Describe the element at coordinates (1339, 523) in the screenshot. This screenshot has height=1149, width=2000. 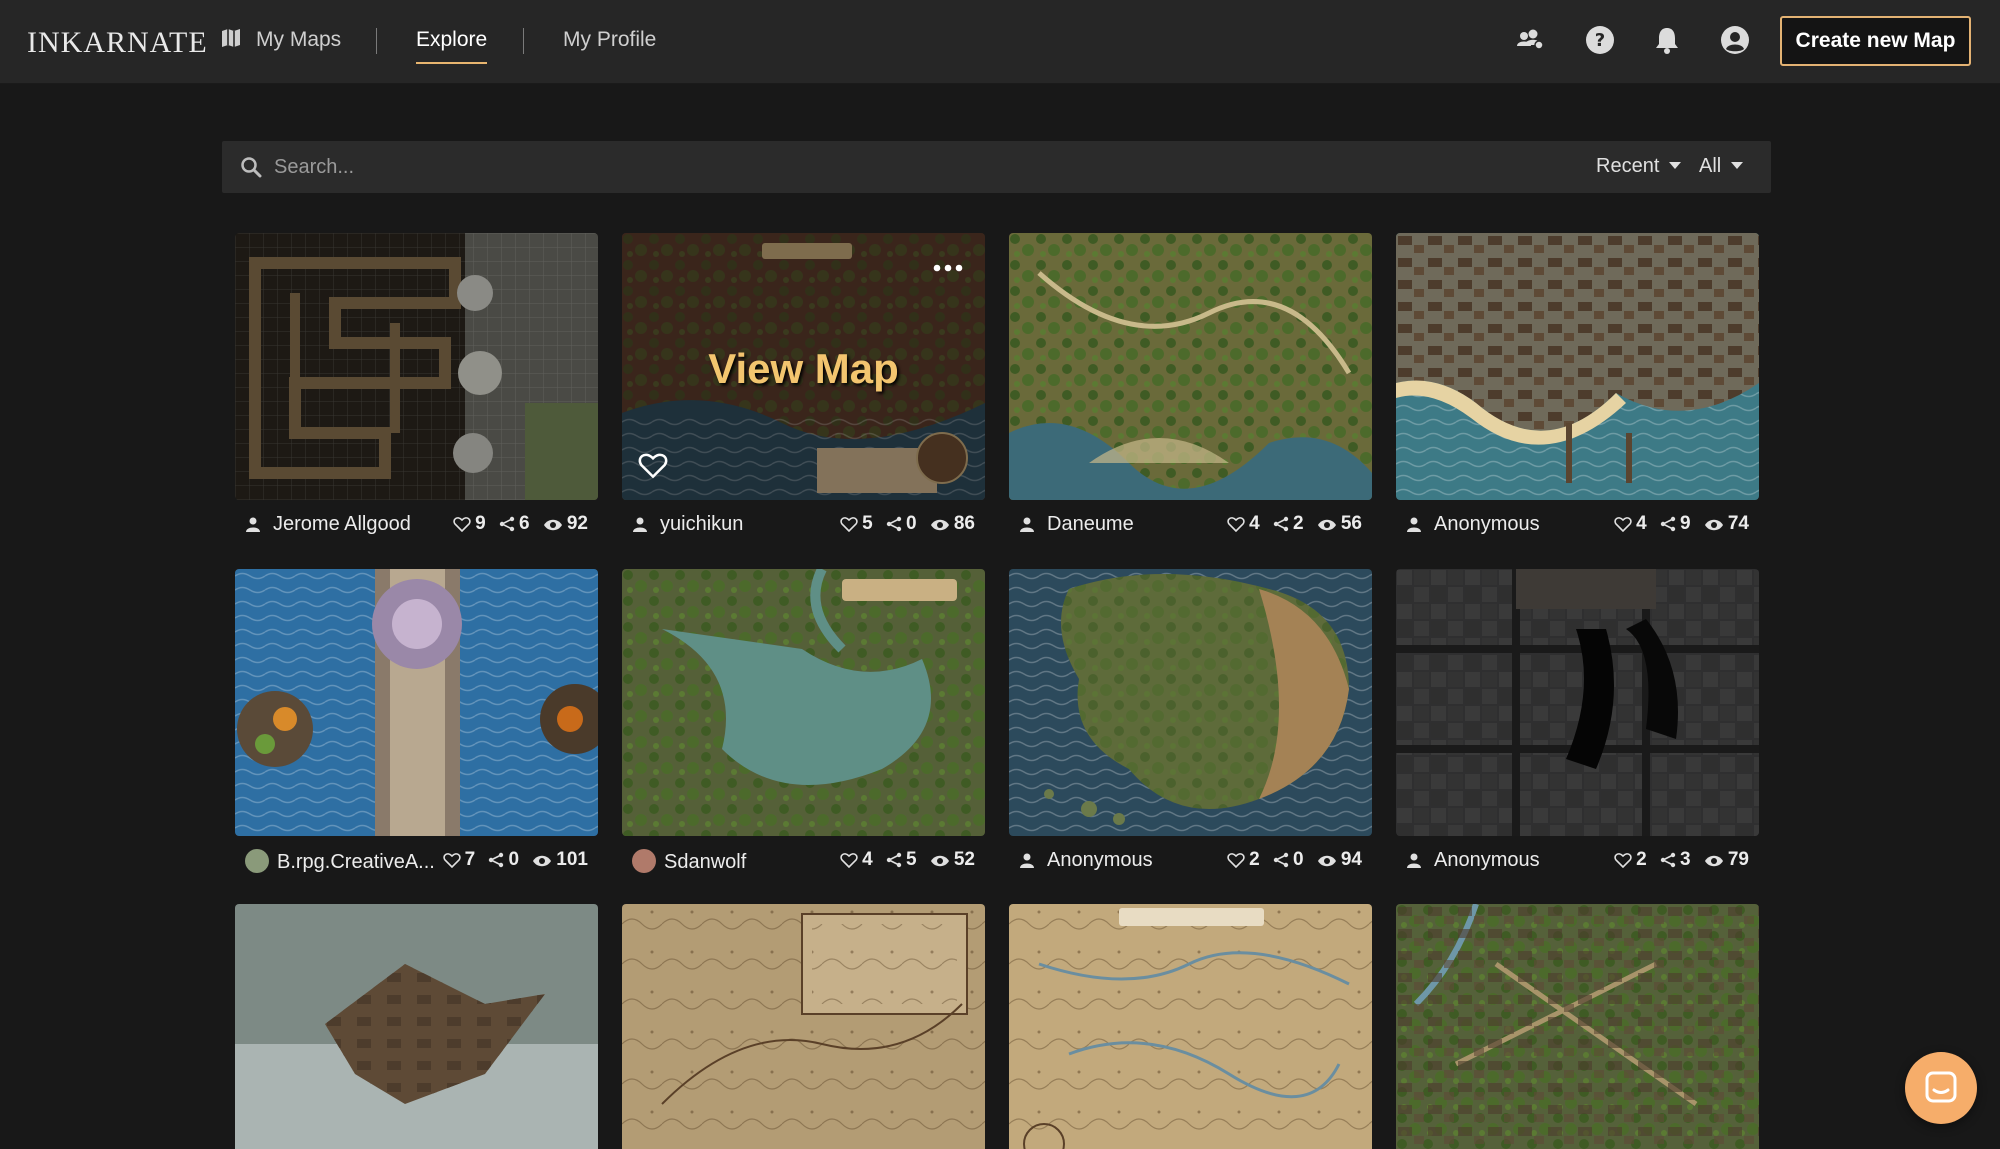
I see `views-stat: 56` at that location.